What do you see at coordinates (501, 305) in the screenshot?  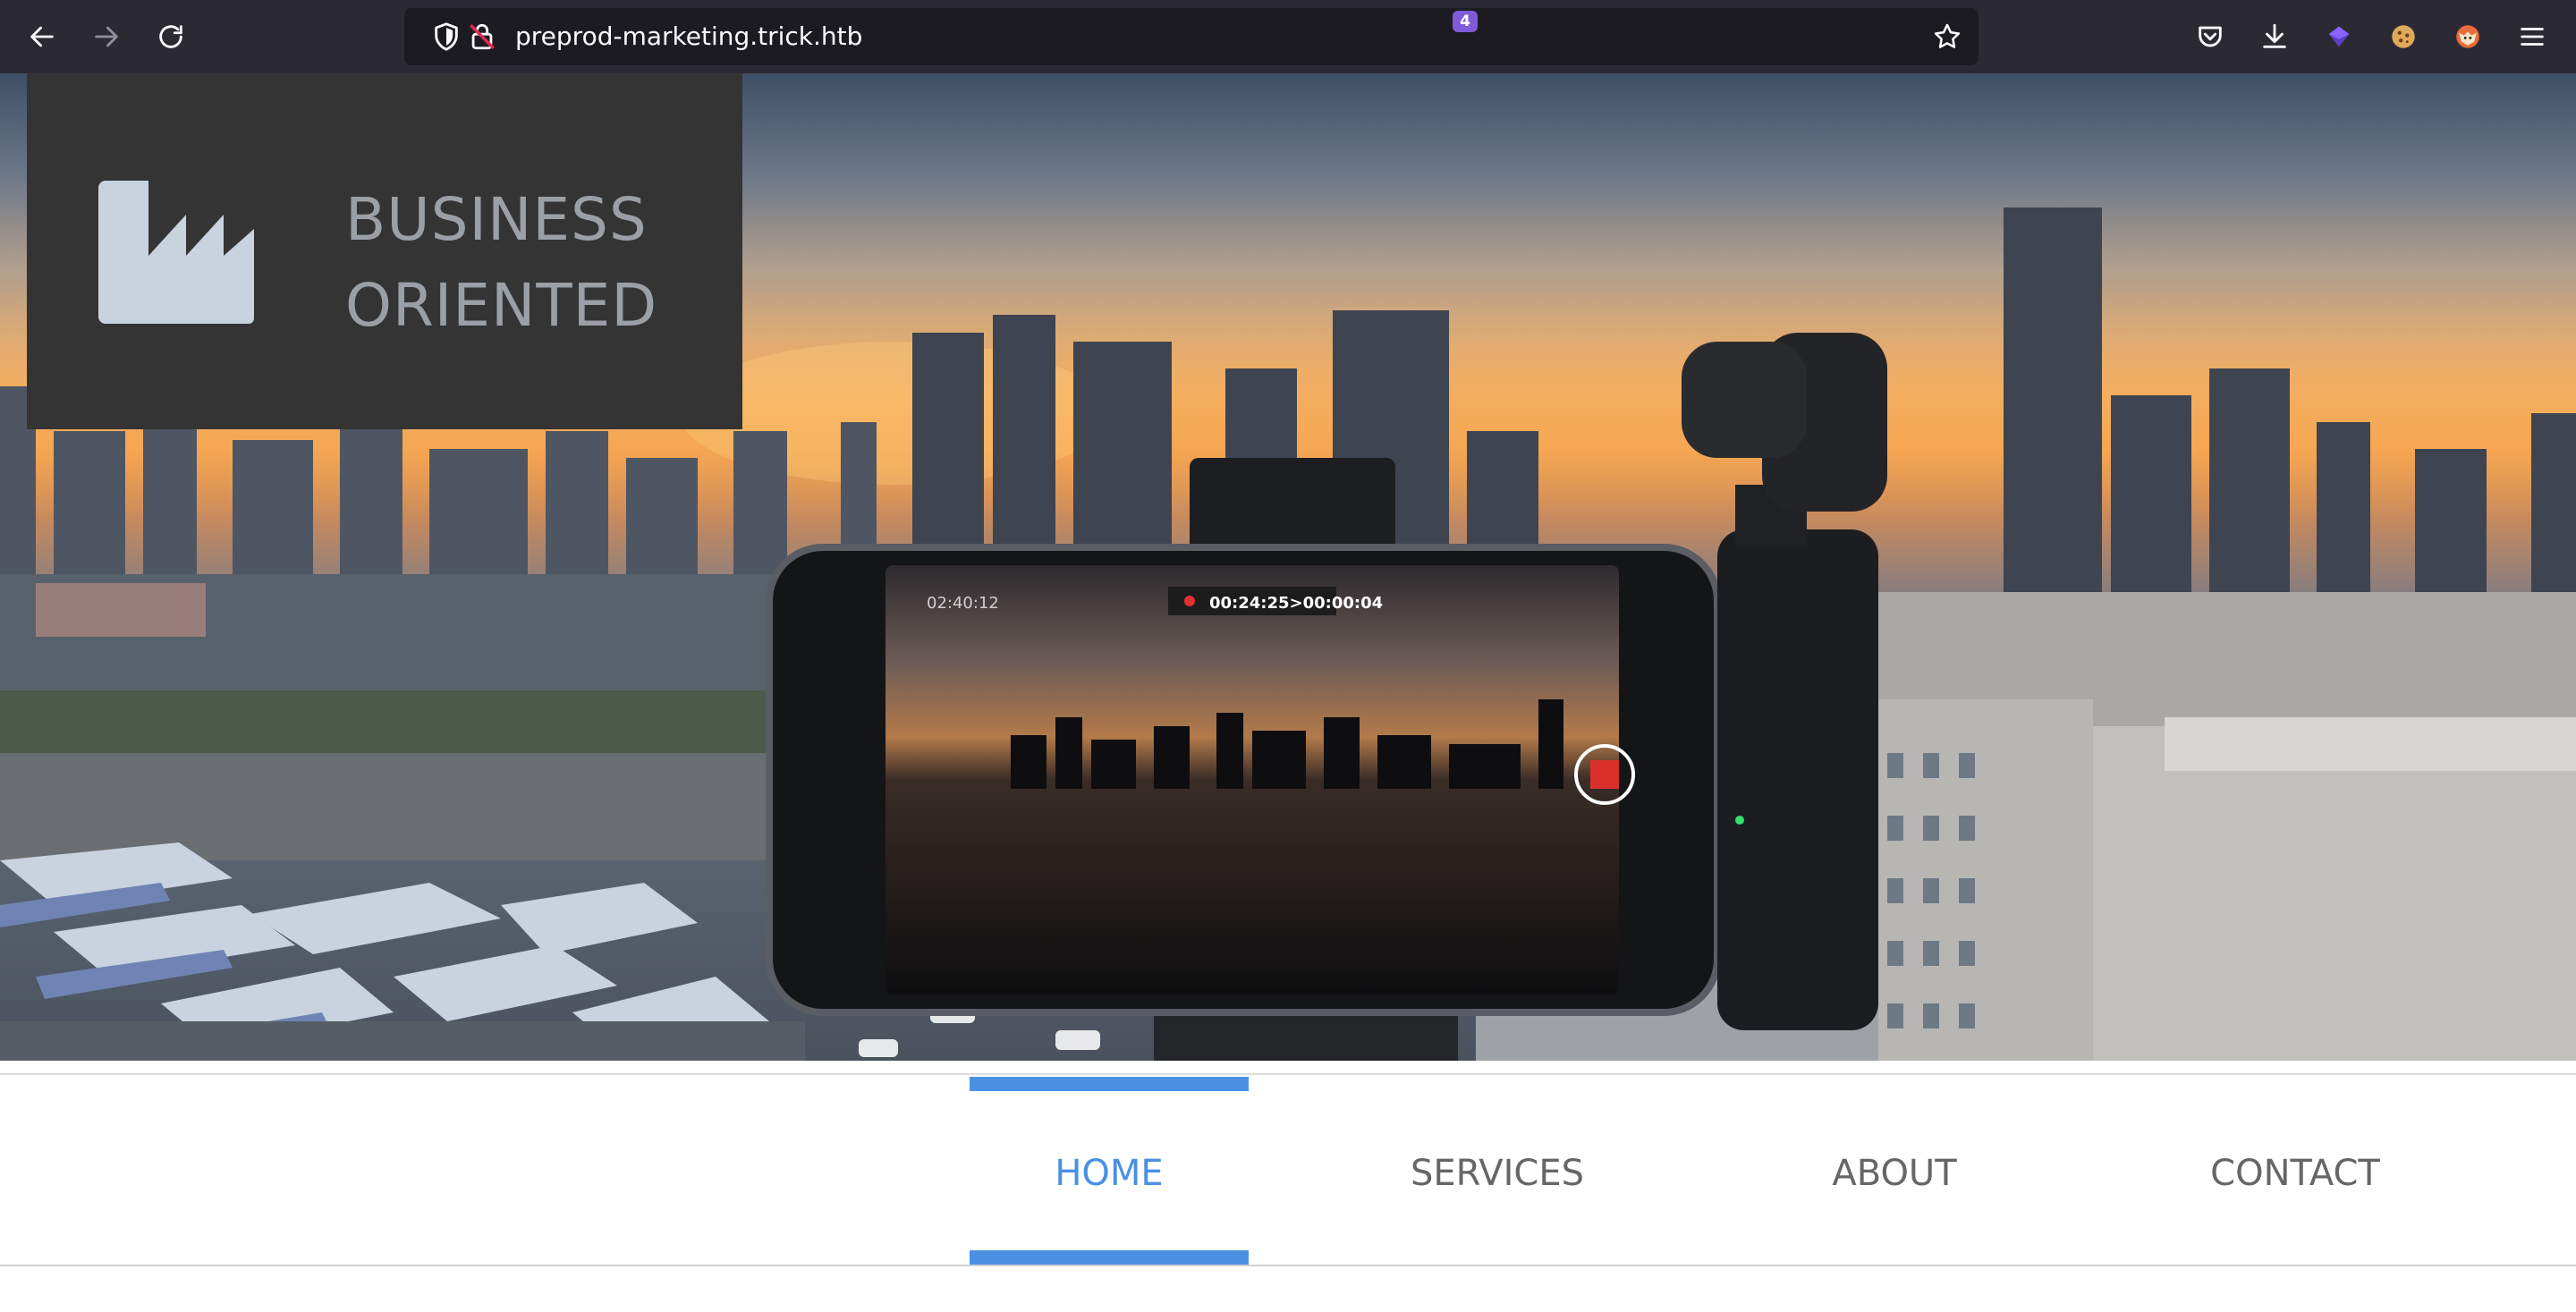 I see `logo-line-2: ORIENTED` at bounding box center [501, 305].